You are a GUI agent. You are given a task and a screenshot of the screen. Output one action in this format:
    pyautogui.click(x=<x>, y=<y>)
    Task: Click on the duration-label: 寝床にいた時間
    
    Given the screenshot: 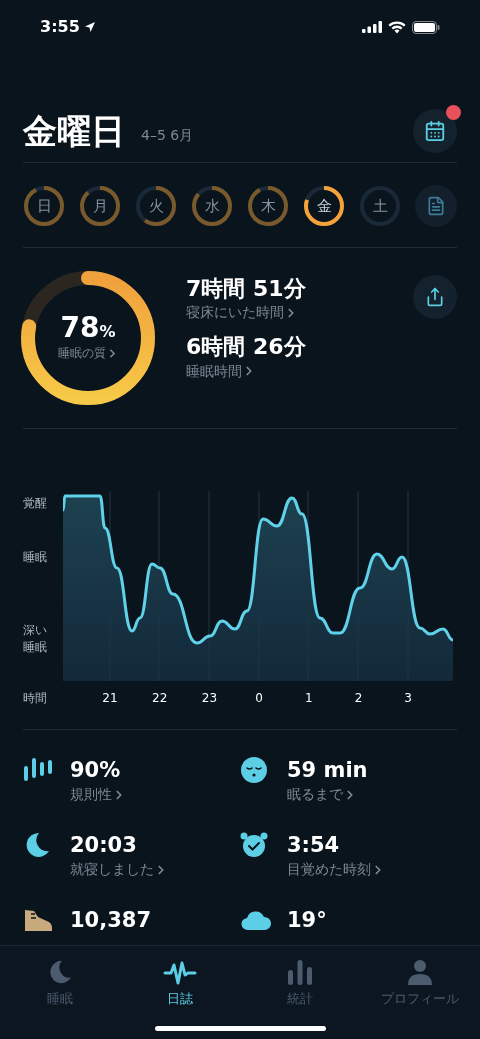 What is the action you would take?
    pyautogui.click(x=235, y=312)
    